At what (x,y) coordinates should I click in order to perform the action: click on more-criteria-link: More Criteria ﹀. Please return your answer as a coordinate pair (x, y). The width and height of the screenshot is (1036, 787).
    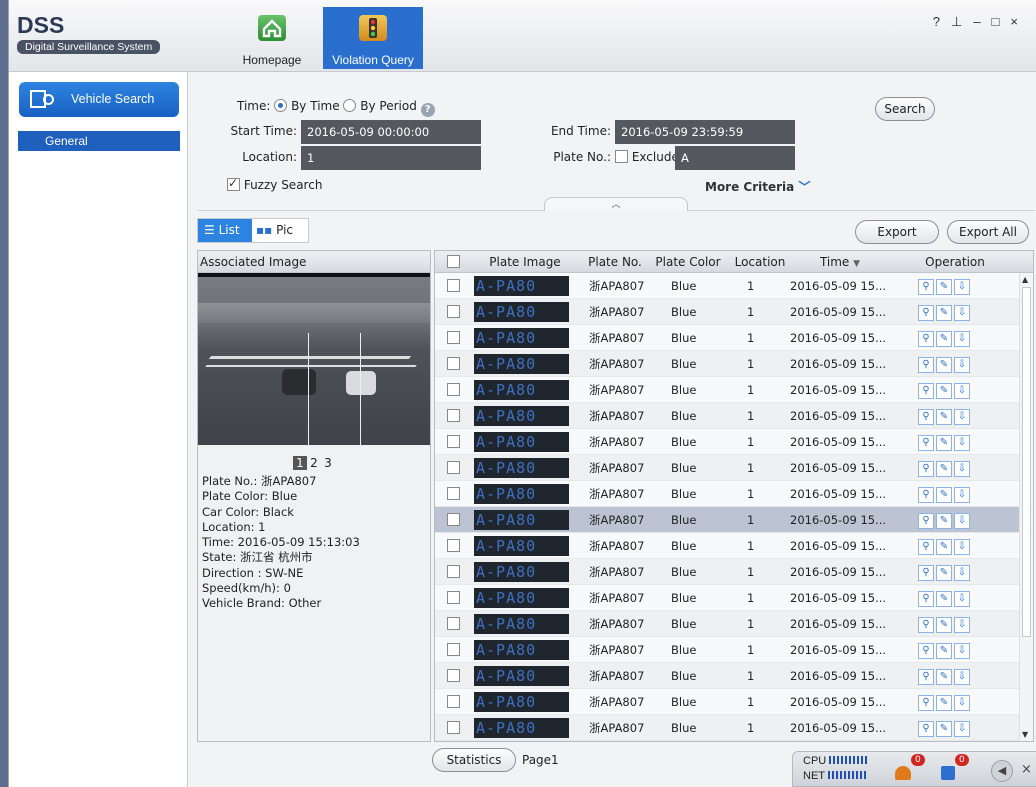
    Looking at the image, I should click on (757, 186).